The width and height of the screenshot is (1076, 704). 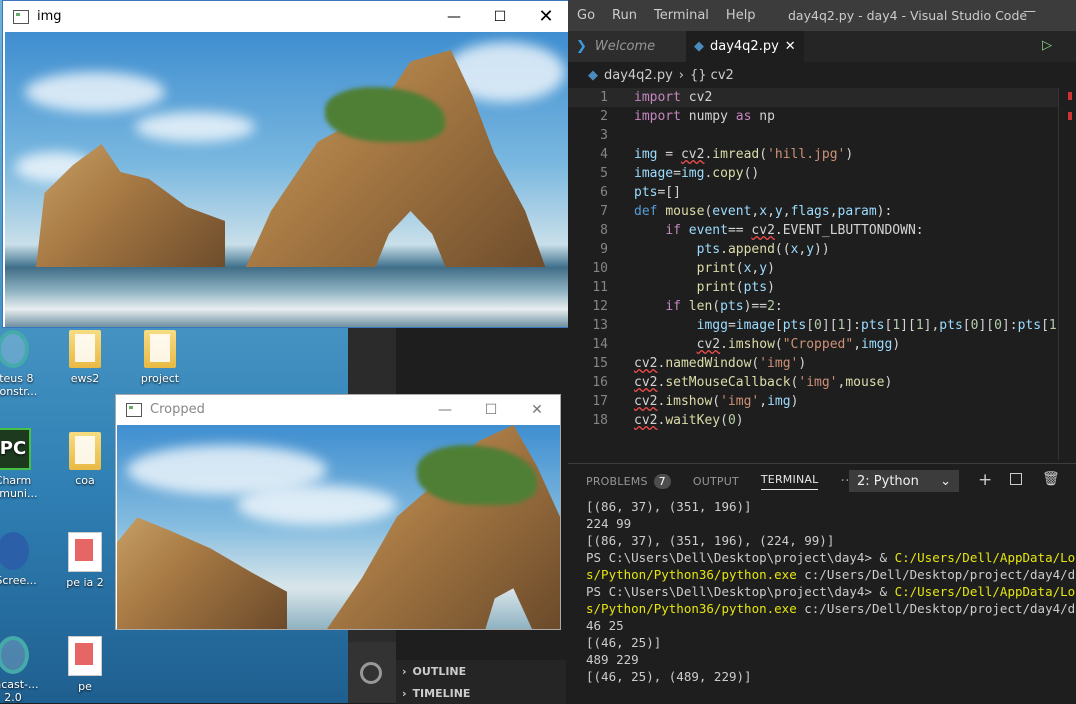 I want to click on desktop-icon-label: project, so click(x=160, y=378).